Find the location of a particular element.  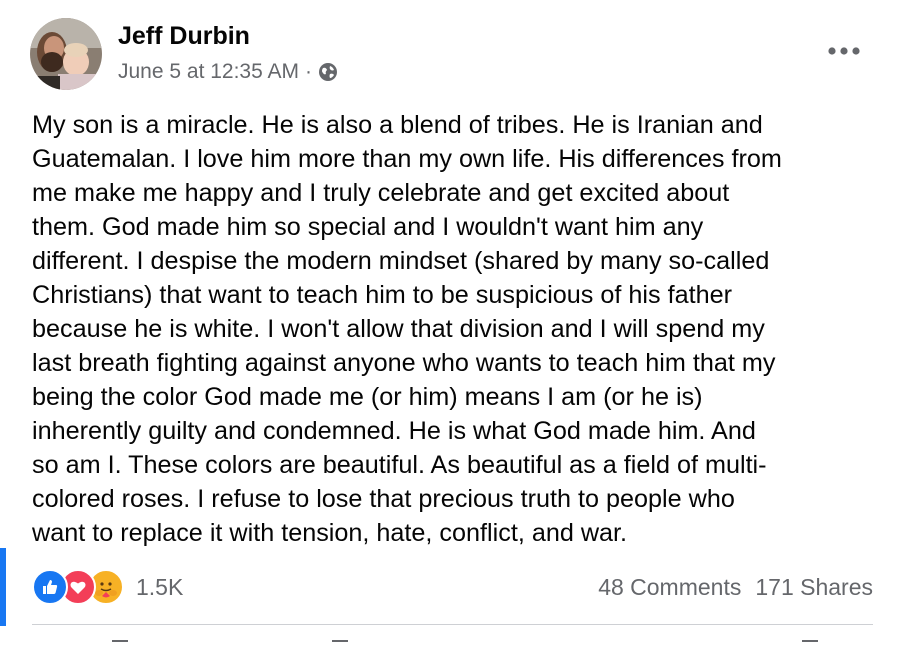

engagement-counts: 48 Comments 171 Shares is located at coordinates (735, 587).